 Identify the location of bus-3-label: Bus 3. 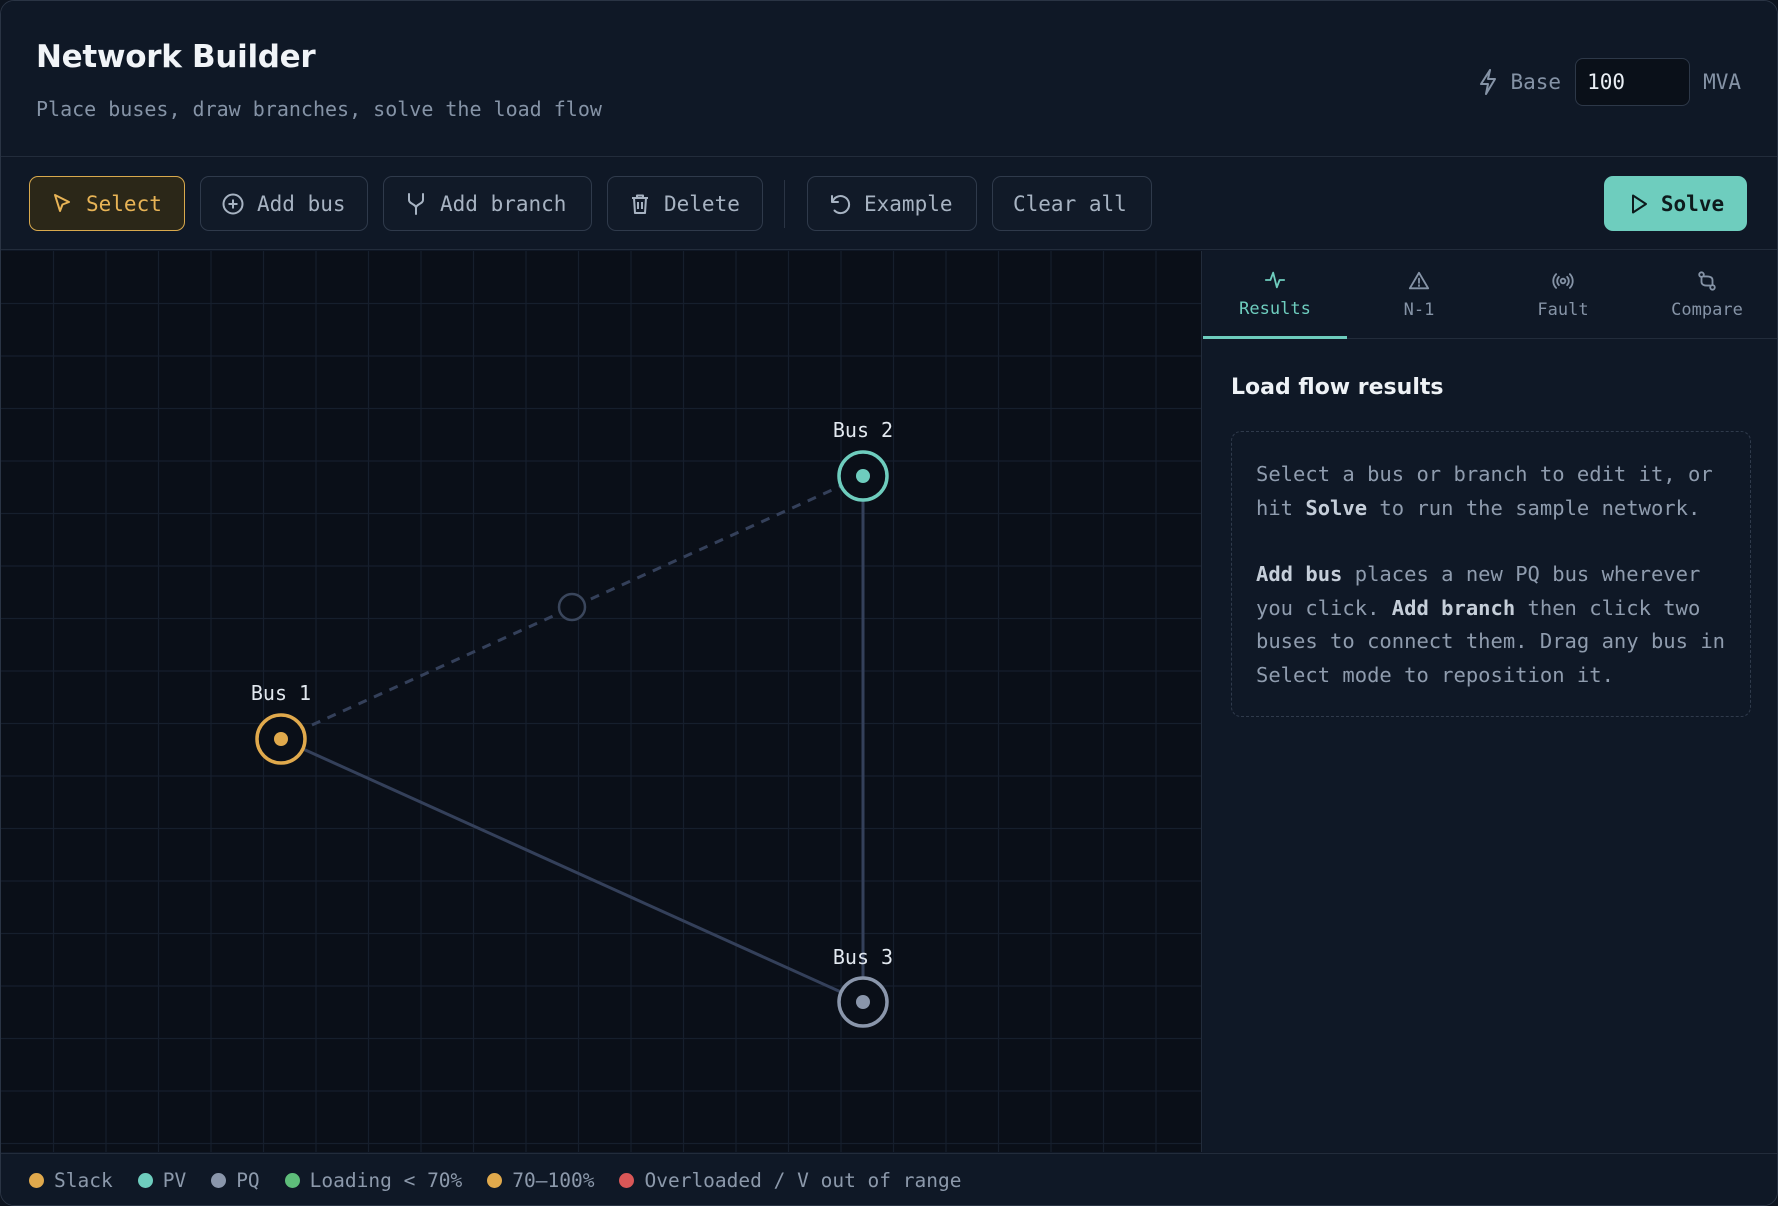
(863, 957).